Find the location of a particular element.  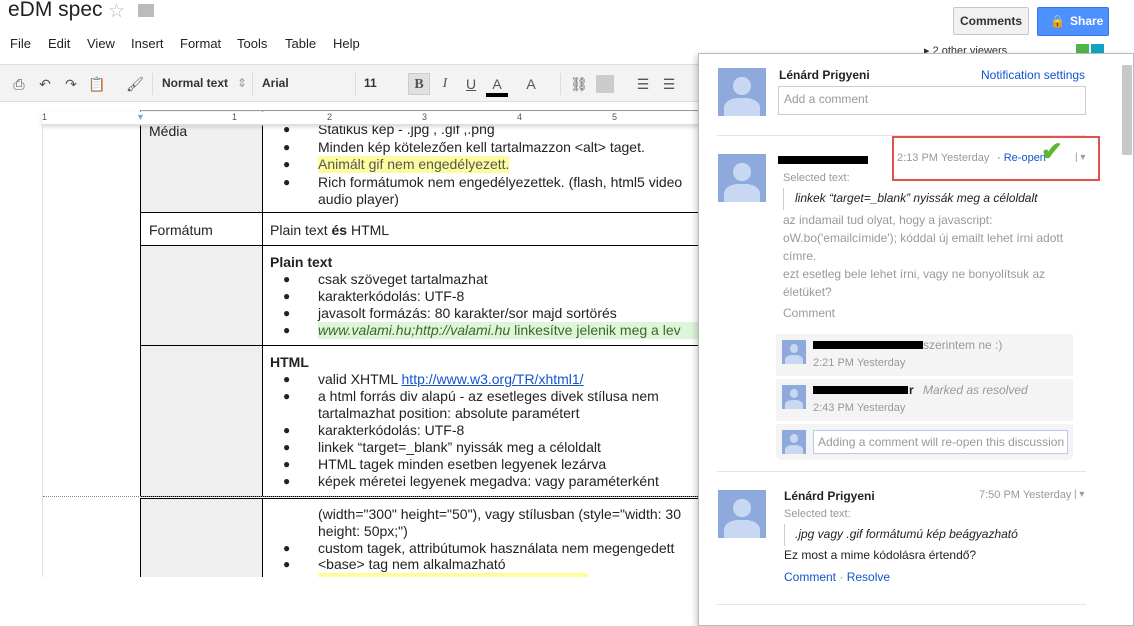

add-comment-input: Add a comment is located at coordinates (932, 100).